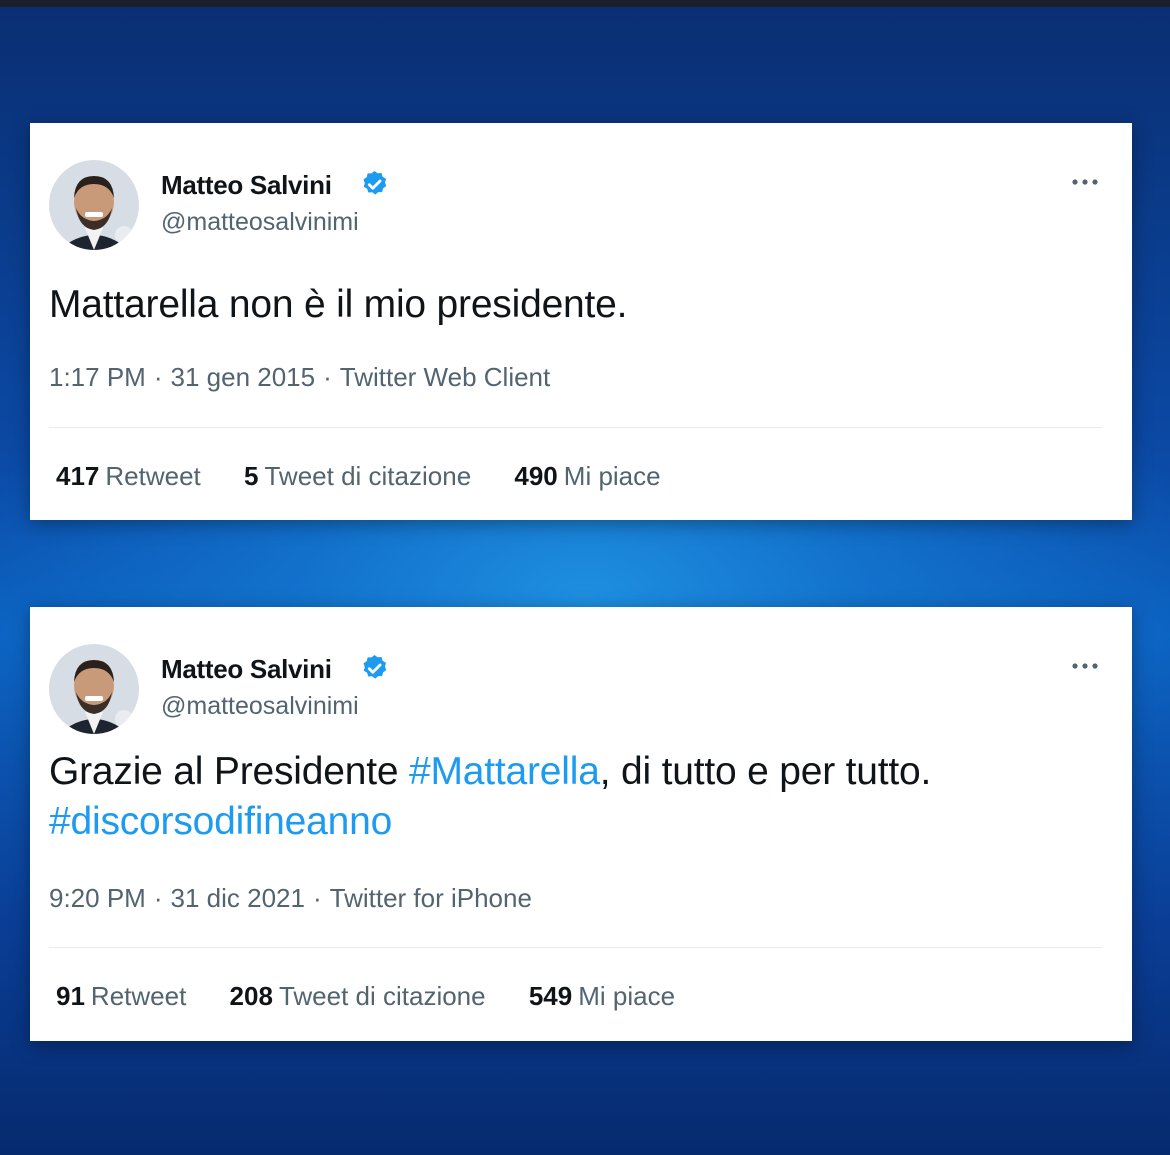 This screenshot has width=1170, height=1155. I want to click on tweet-text-plain: Grazie al Presidente, so click(229, 771).